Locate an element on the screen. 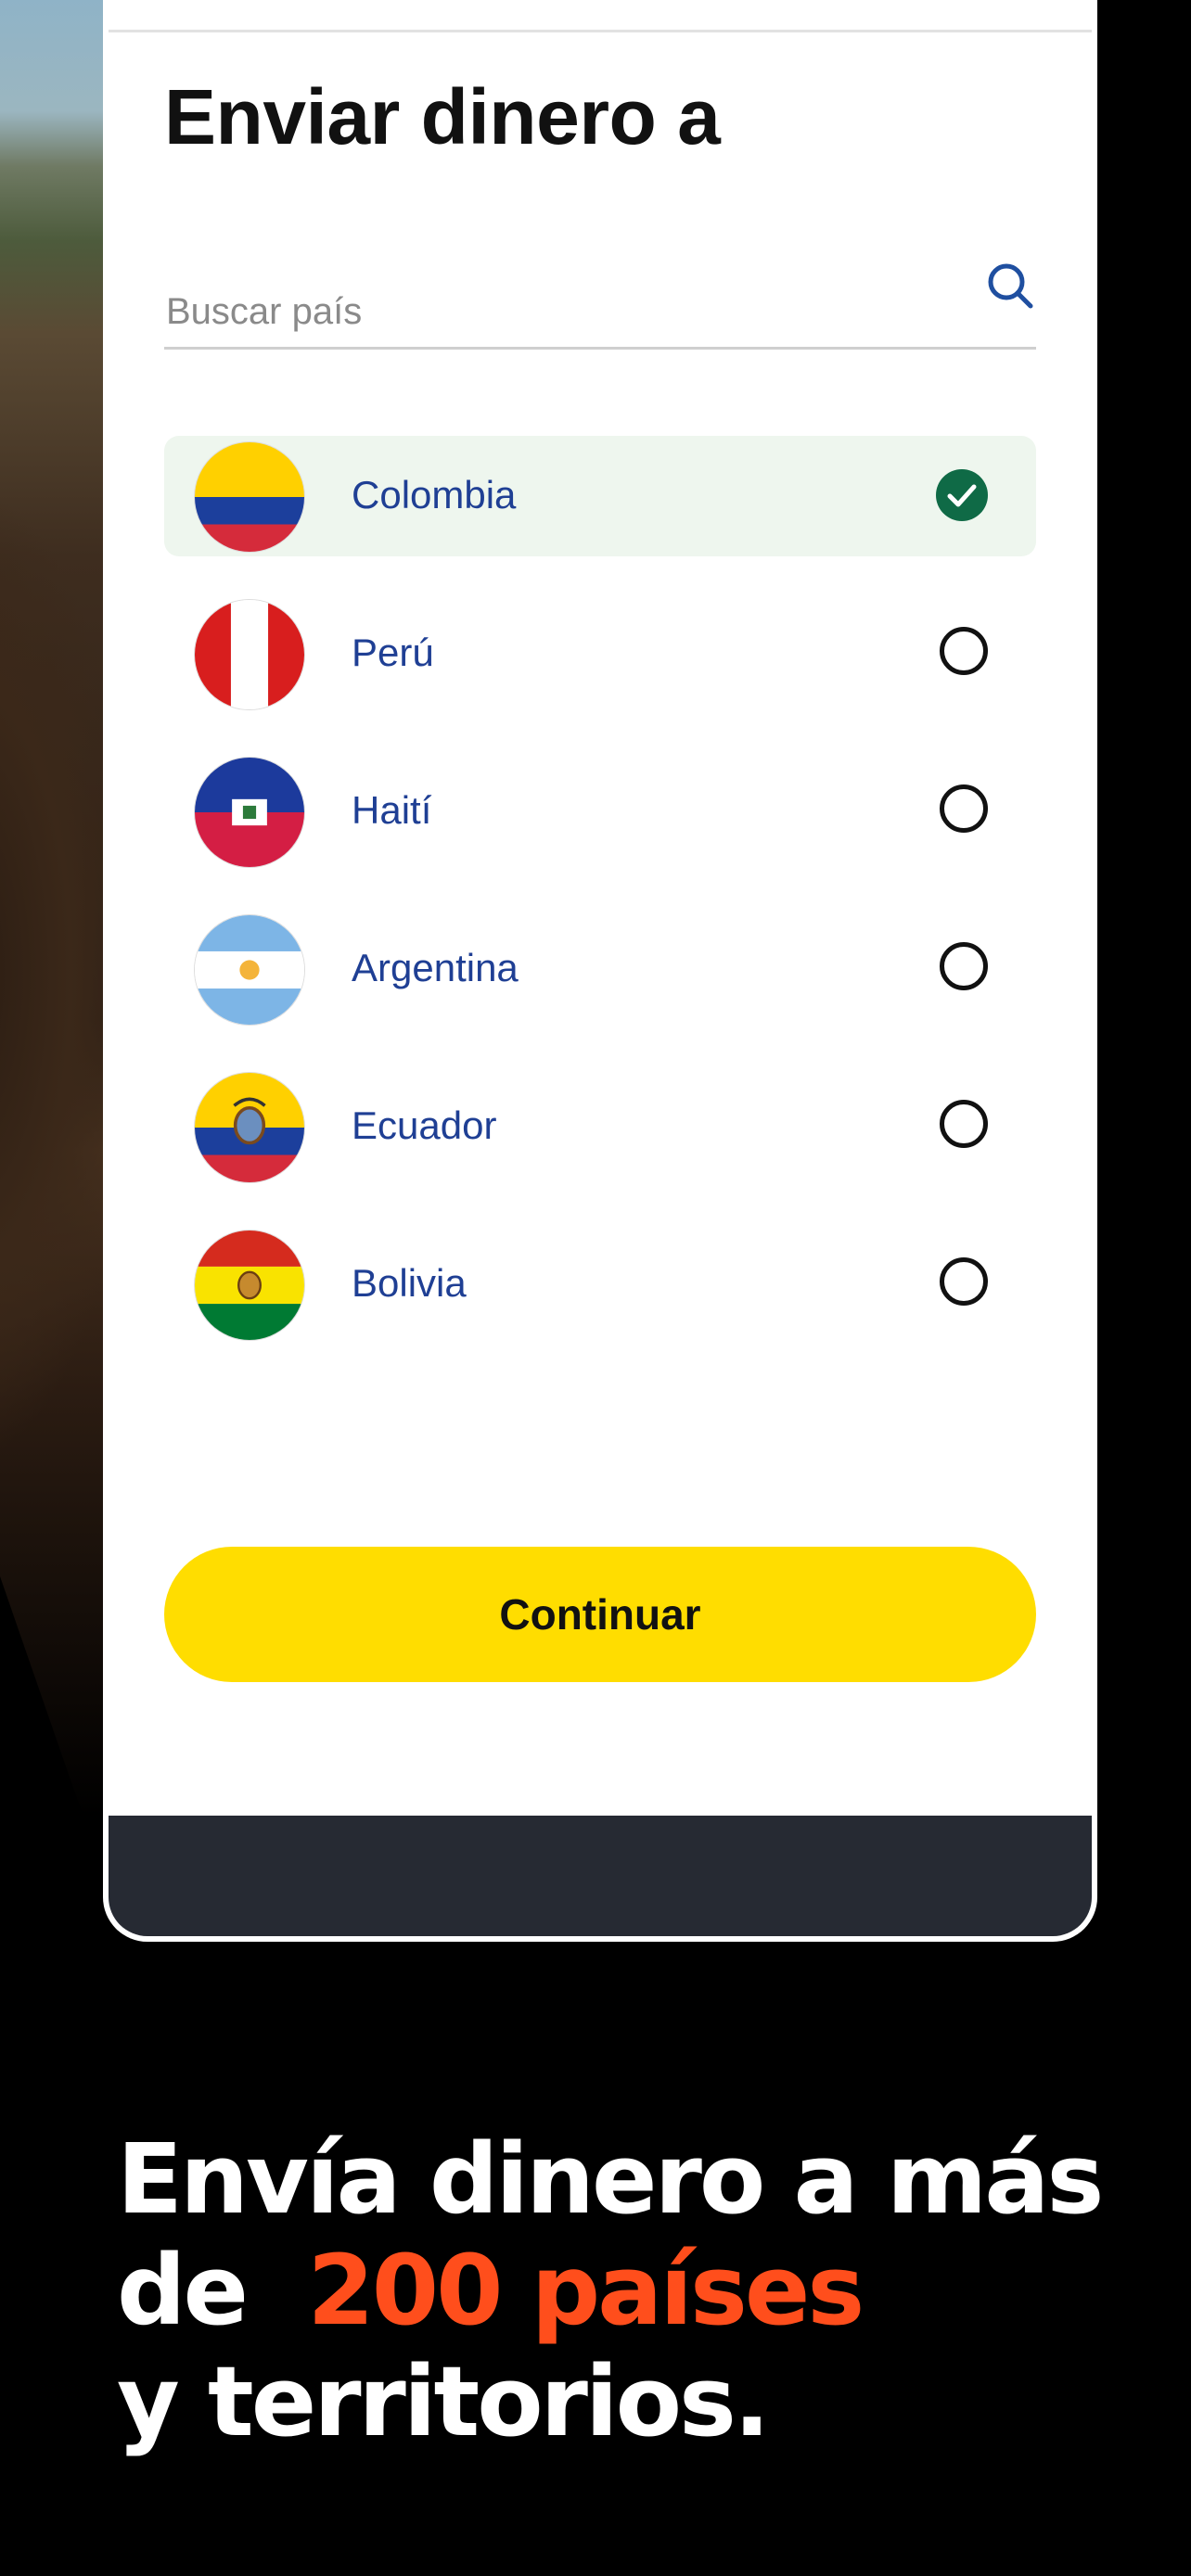 The width and height of the screenshot is (1191, 2576). country-name: Bolivia is located at coordinates (409, 1283).